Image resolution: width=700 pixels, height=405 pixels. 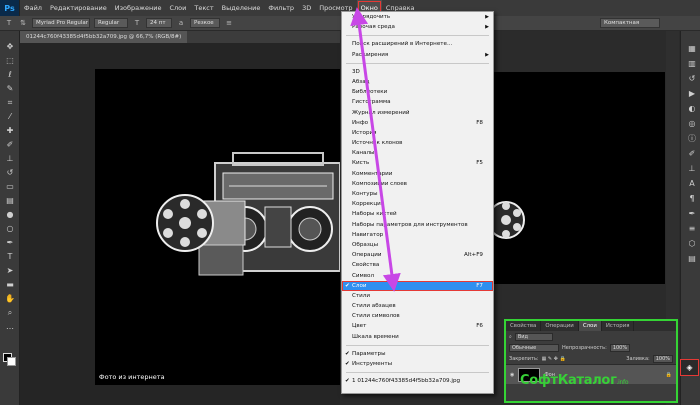 I want to click on font-family-select: Myriad Pro Regular, so click(x=61, y=23).